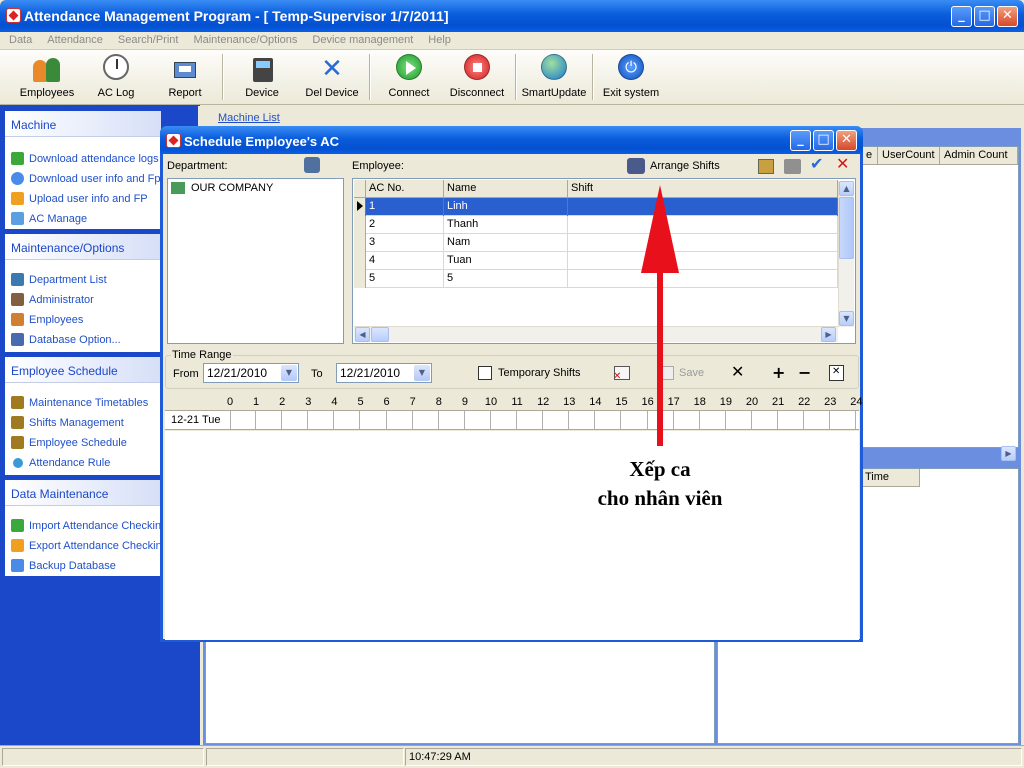 The height and width of the screenshot is (768, 1024). Describe the element at coordinates (83, 197) in the screenshot. I see `sidebar-item-upload-user: Upload user info and FP` at that location.